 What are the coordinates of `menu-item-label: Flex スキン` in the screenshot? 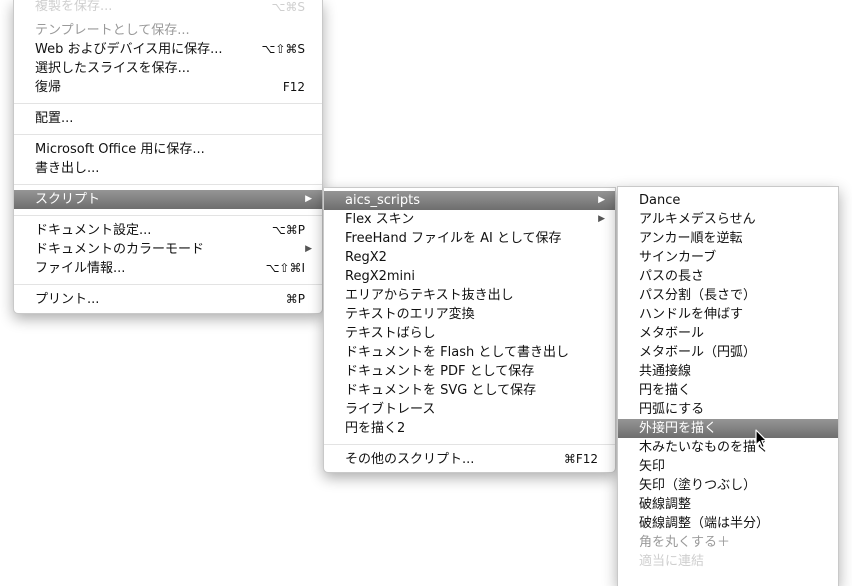 It's located at (380, 219).